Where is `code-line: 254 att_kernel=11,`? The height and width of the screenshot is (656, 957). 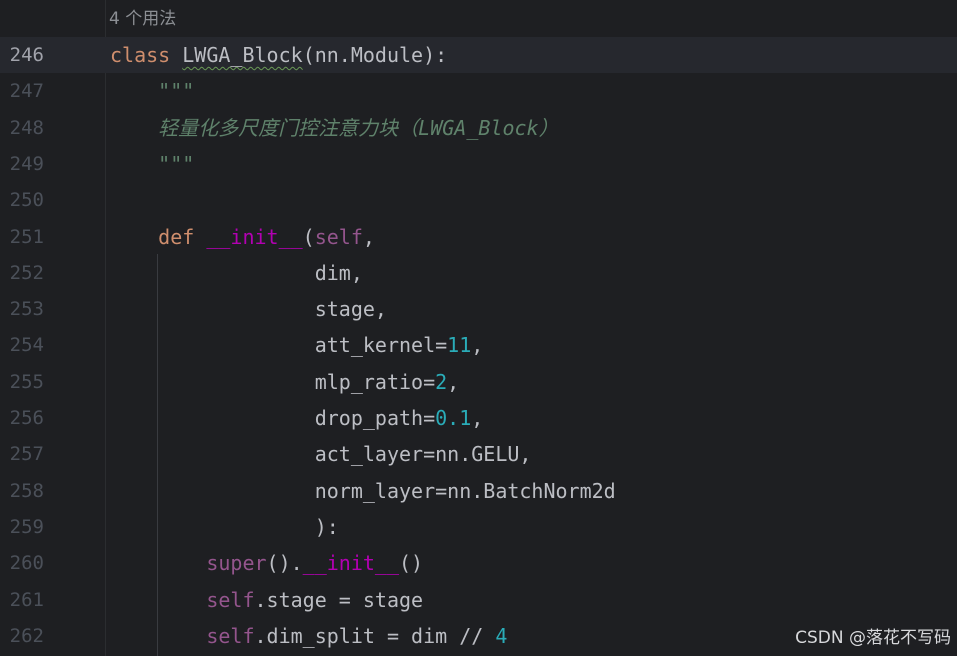
code-line: 254 att_kernel=11, is located at coordinates (478, 345).